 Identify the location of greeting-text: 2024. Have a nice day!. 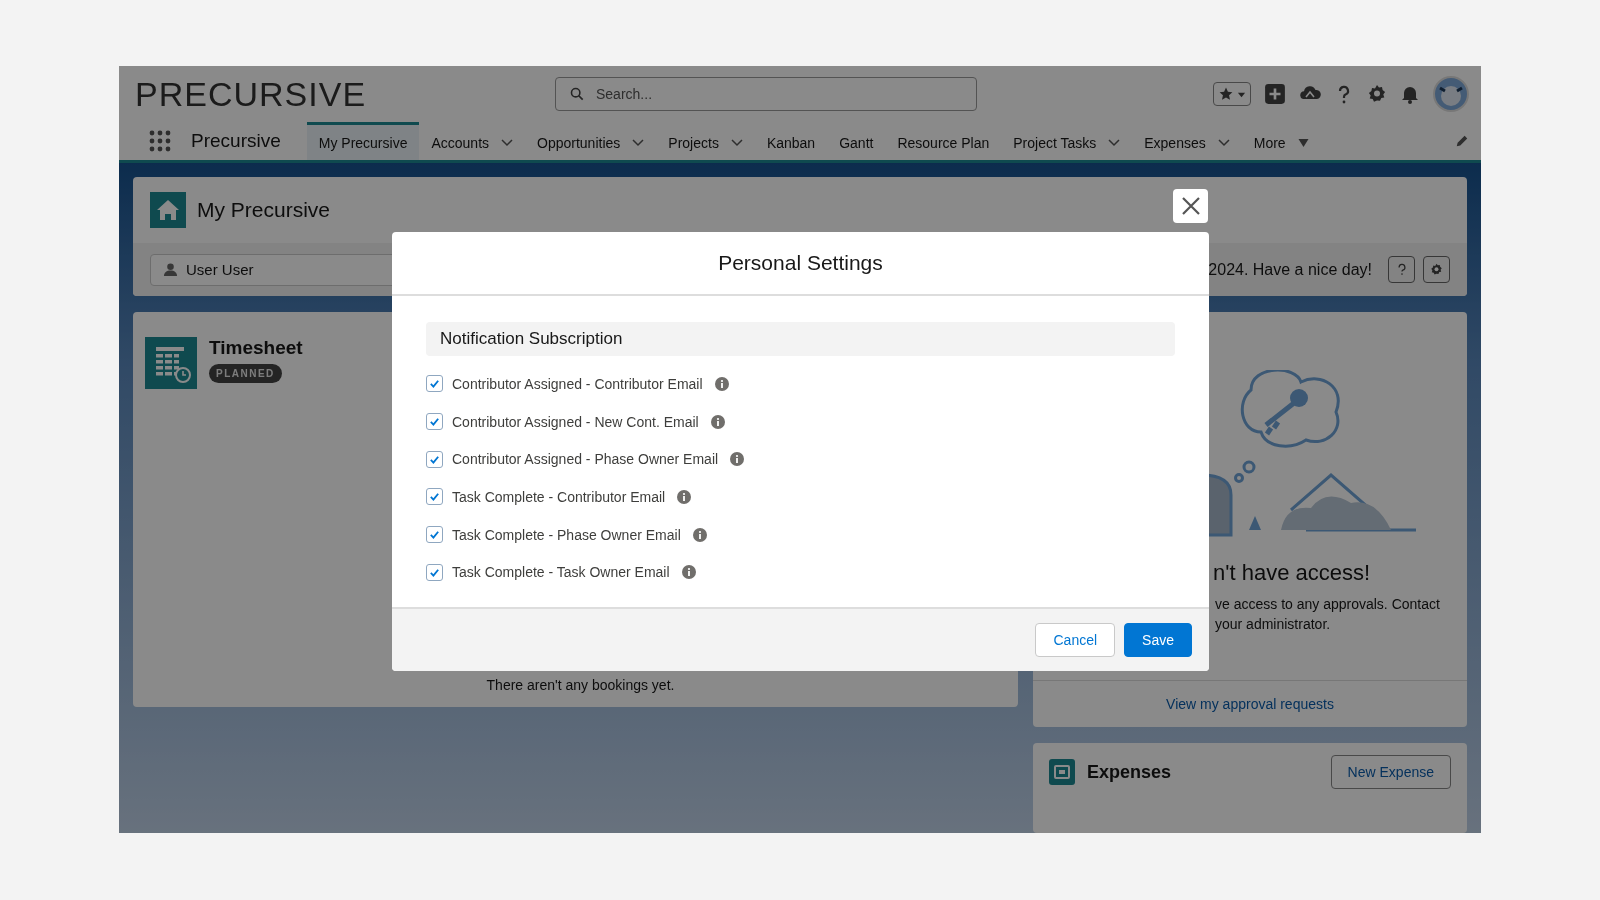
(1290, 269).